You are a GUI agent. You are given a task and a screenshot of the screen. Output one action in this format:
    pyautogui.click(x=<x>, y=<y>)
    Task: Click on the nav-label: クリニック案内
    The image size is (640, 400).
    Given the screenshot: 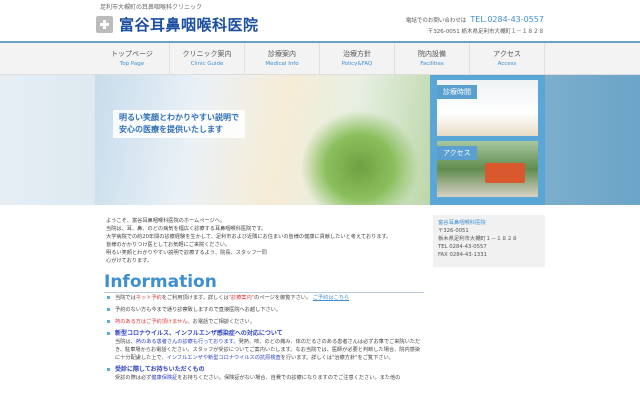 What is the action you would take?
    pyautogui.click(x=207, y=54)
    